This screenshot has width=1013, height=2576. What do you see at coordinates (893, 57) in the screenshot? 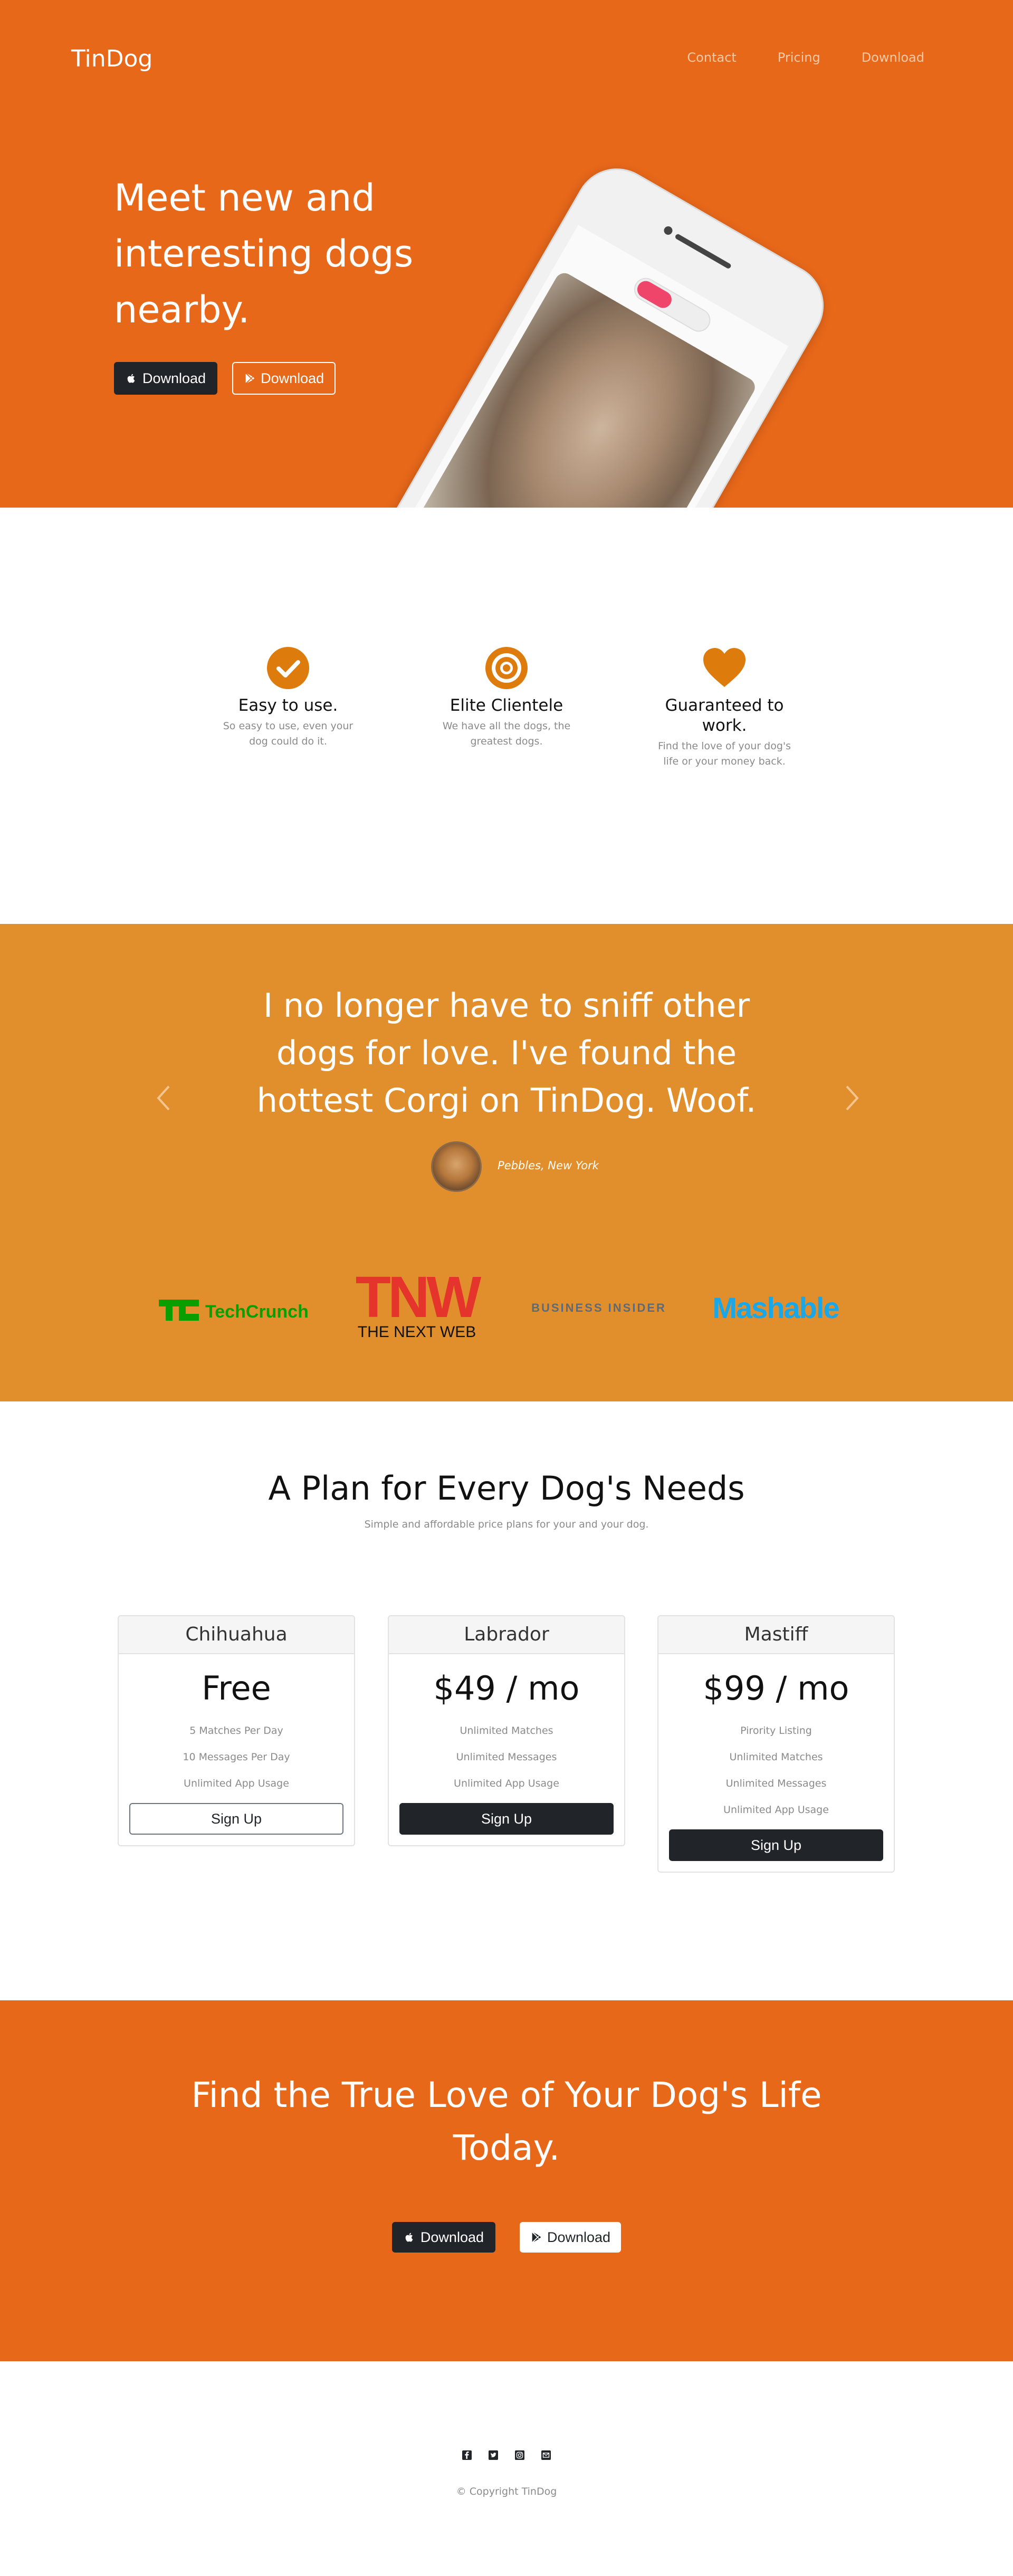
I see `nav-link-download: Download` at bounding box center [893, 57].